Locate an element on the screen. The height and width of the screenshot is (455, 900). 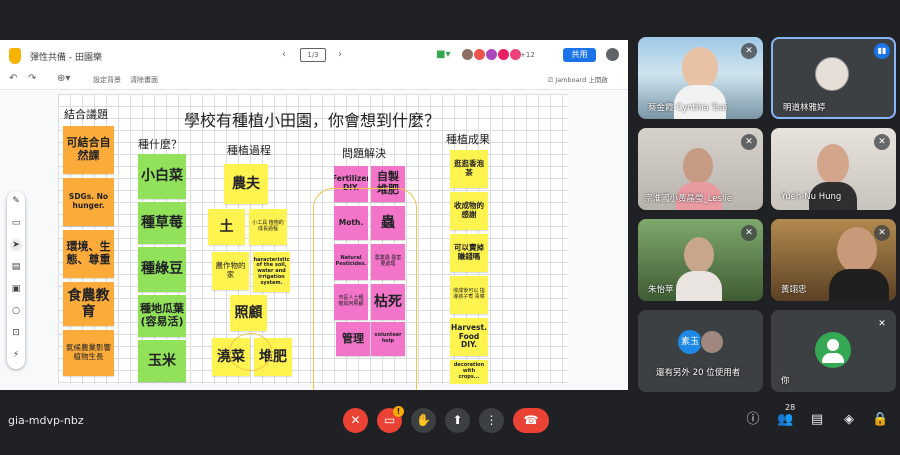
undo-icon: ↶ is located at coordinates (13, 79).